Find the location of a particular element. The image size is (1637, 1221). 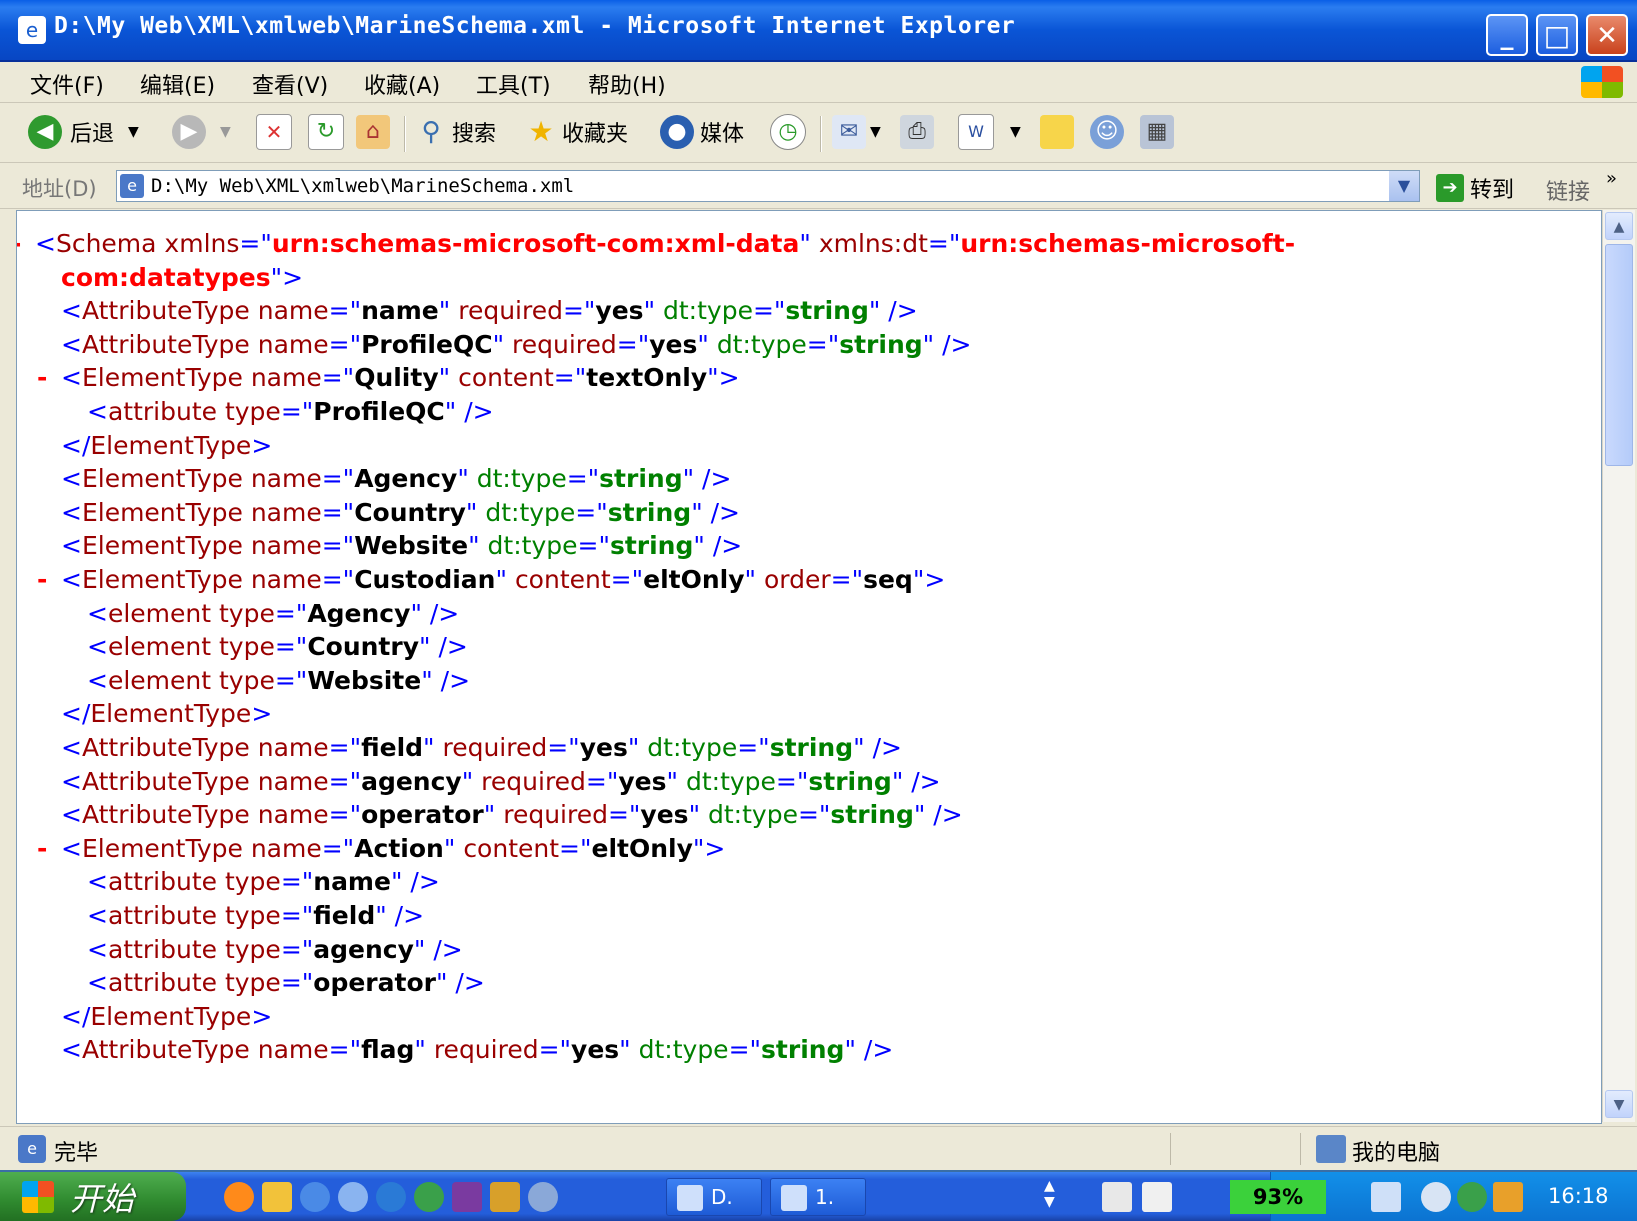

address-value: D:\My Web\XML\xmlweb\MarineSchema.xml is located at coordinates (362, 186).